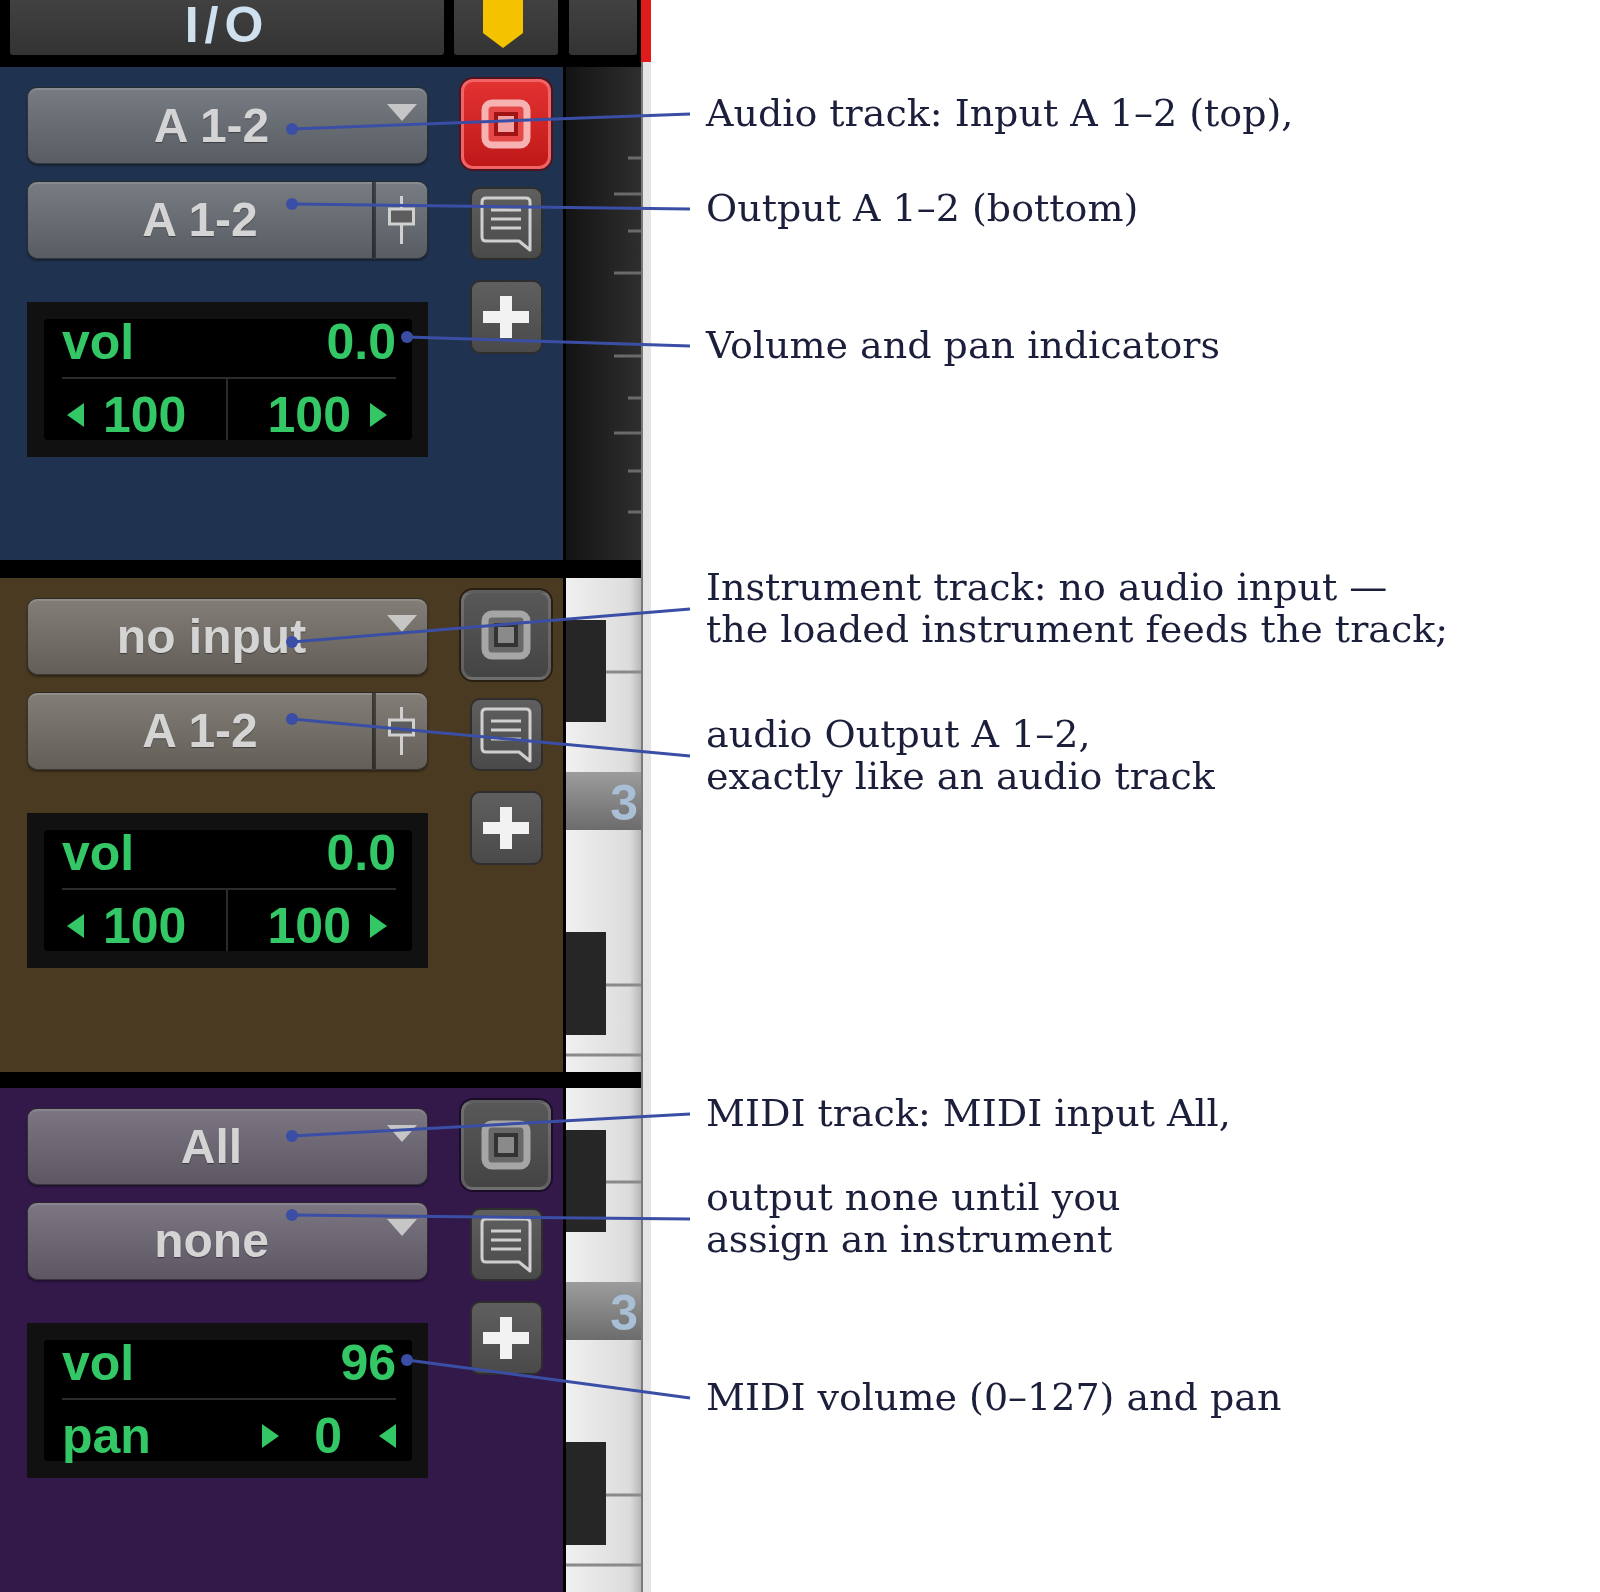 This screenshot has width=1600, height=1592. I want to click on input-dropdown: All, so click(227, 1146).